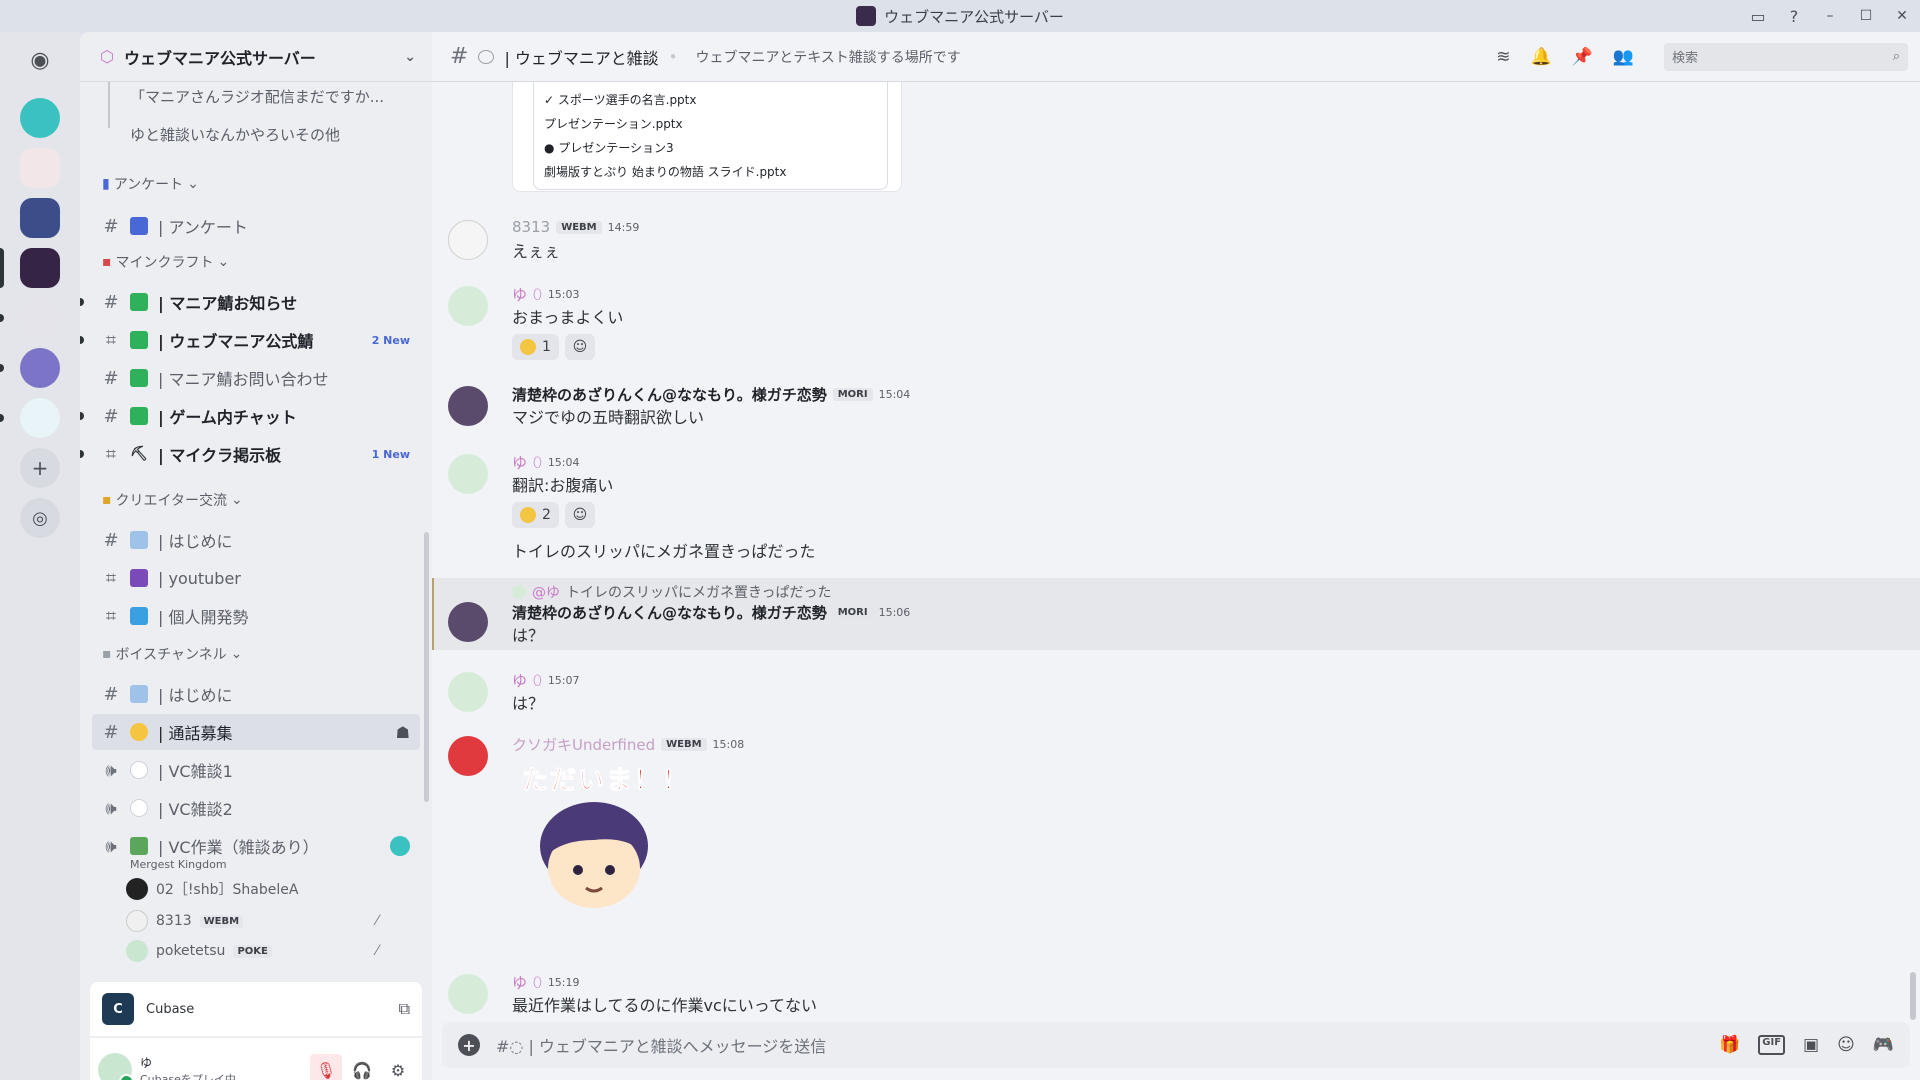 The image size is (1920, 1080). I want to click on attach-plus-icon: +, so click(469, 1045).